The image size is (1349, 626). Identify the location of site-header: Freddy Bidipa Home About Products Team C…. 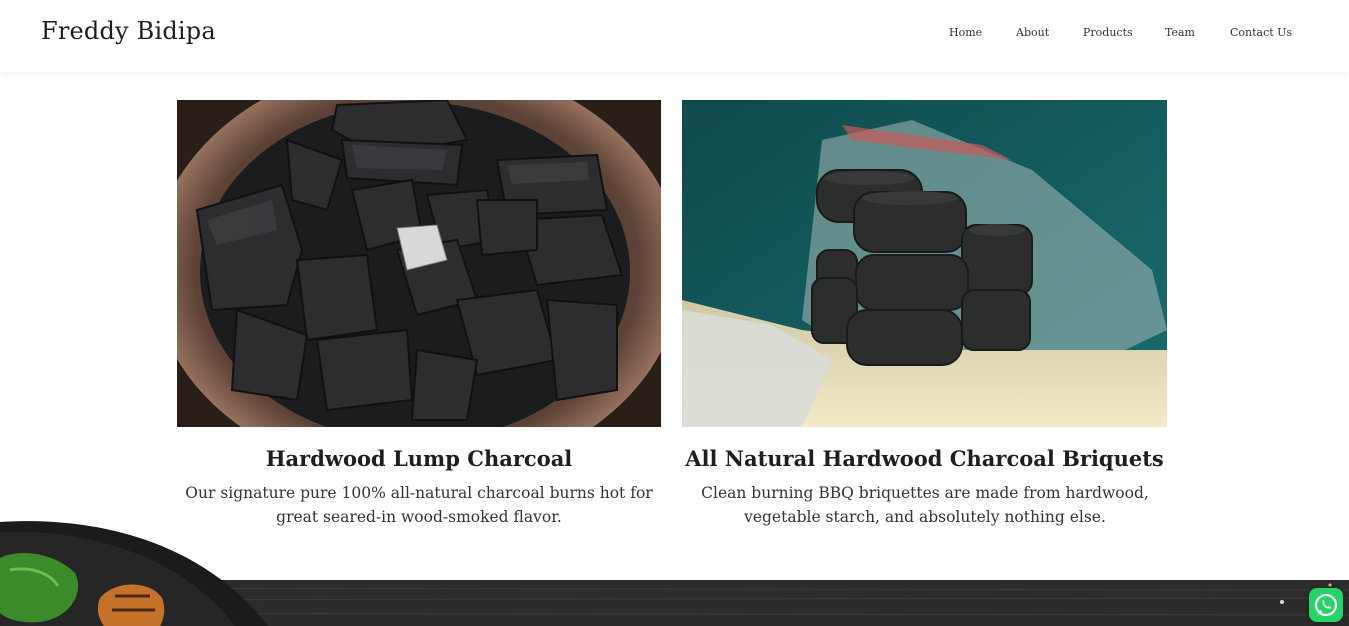
(674, 36).